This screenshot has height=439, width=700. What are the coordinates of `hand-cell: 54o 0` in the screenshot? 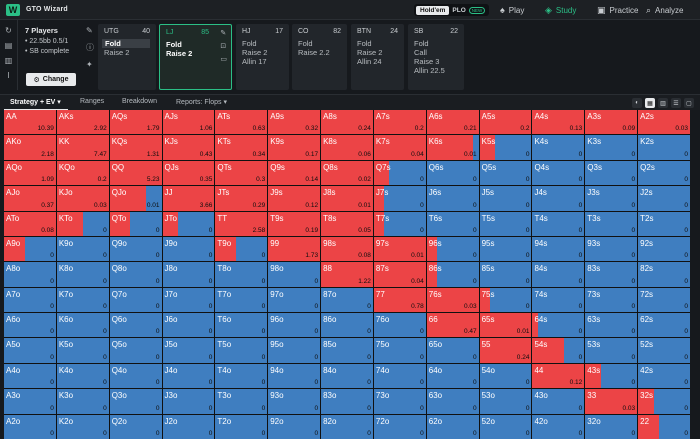 It's located at (505, 376).